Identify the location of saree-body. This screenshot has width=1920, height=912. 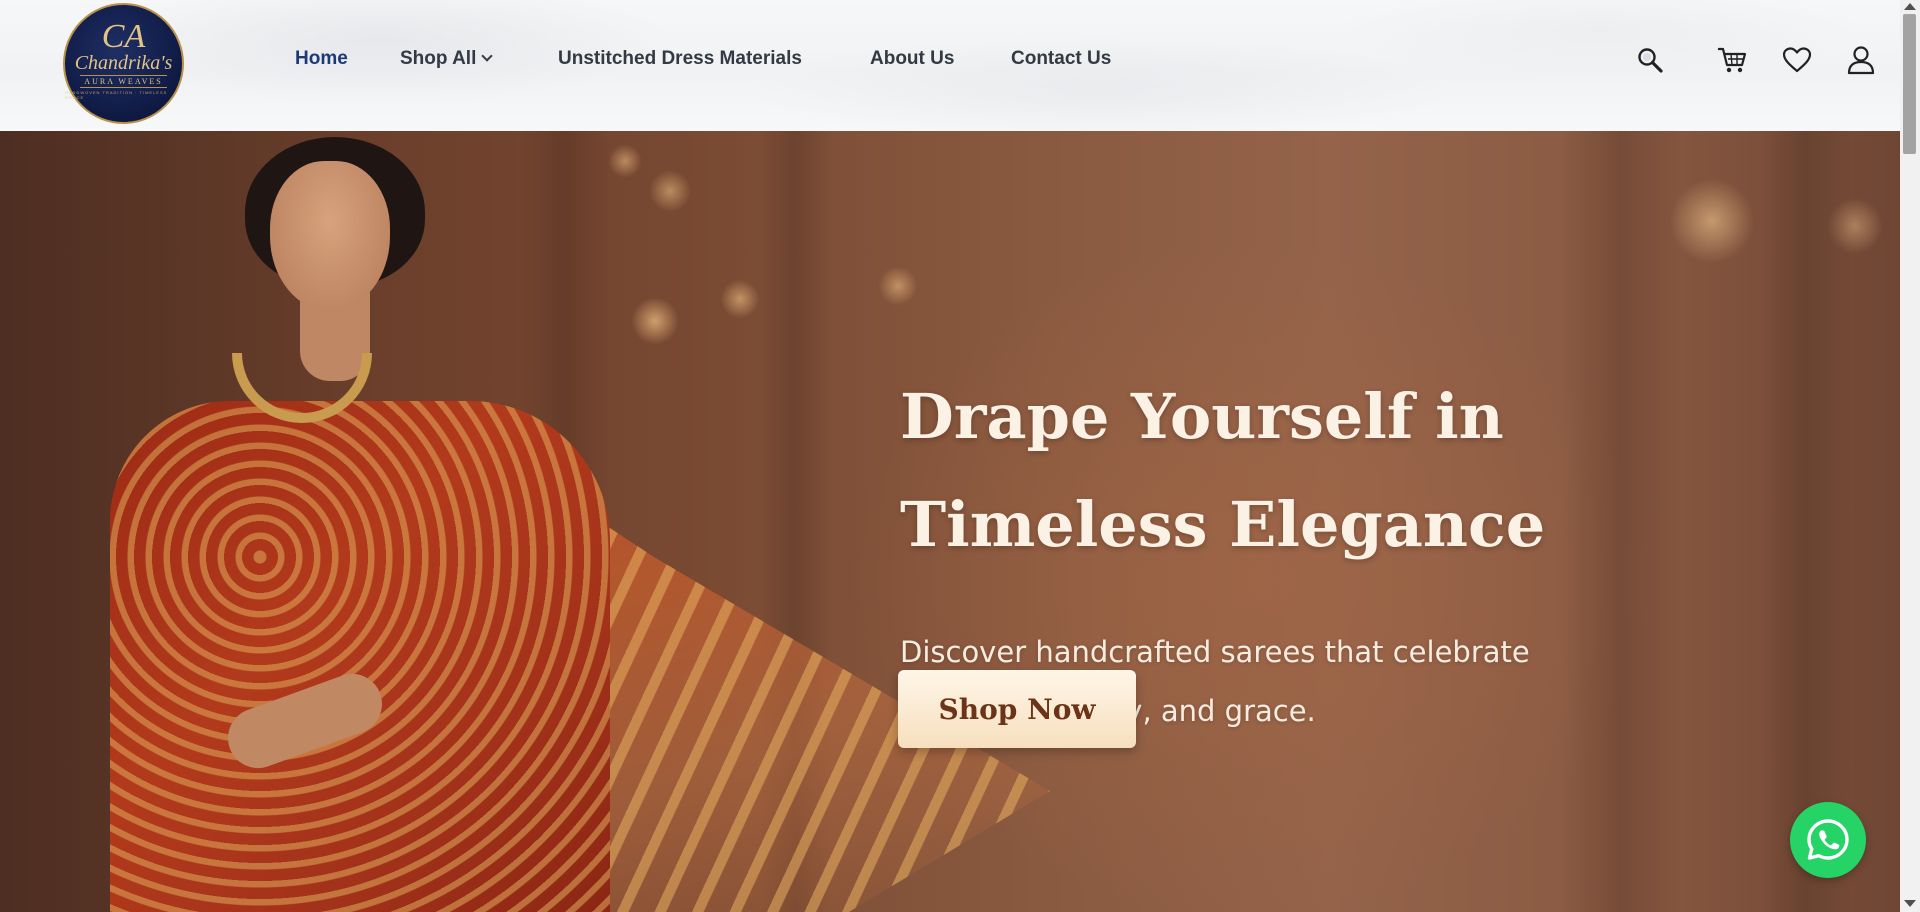
(360, 656).